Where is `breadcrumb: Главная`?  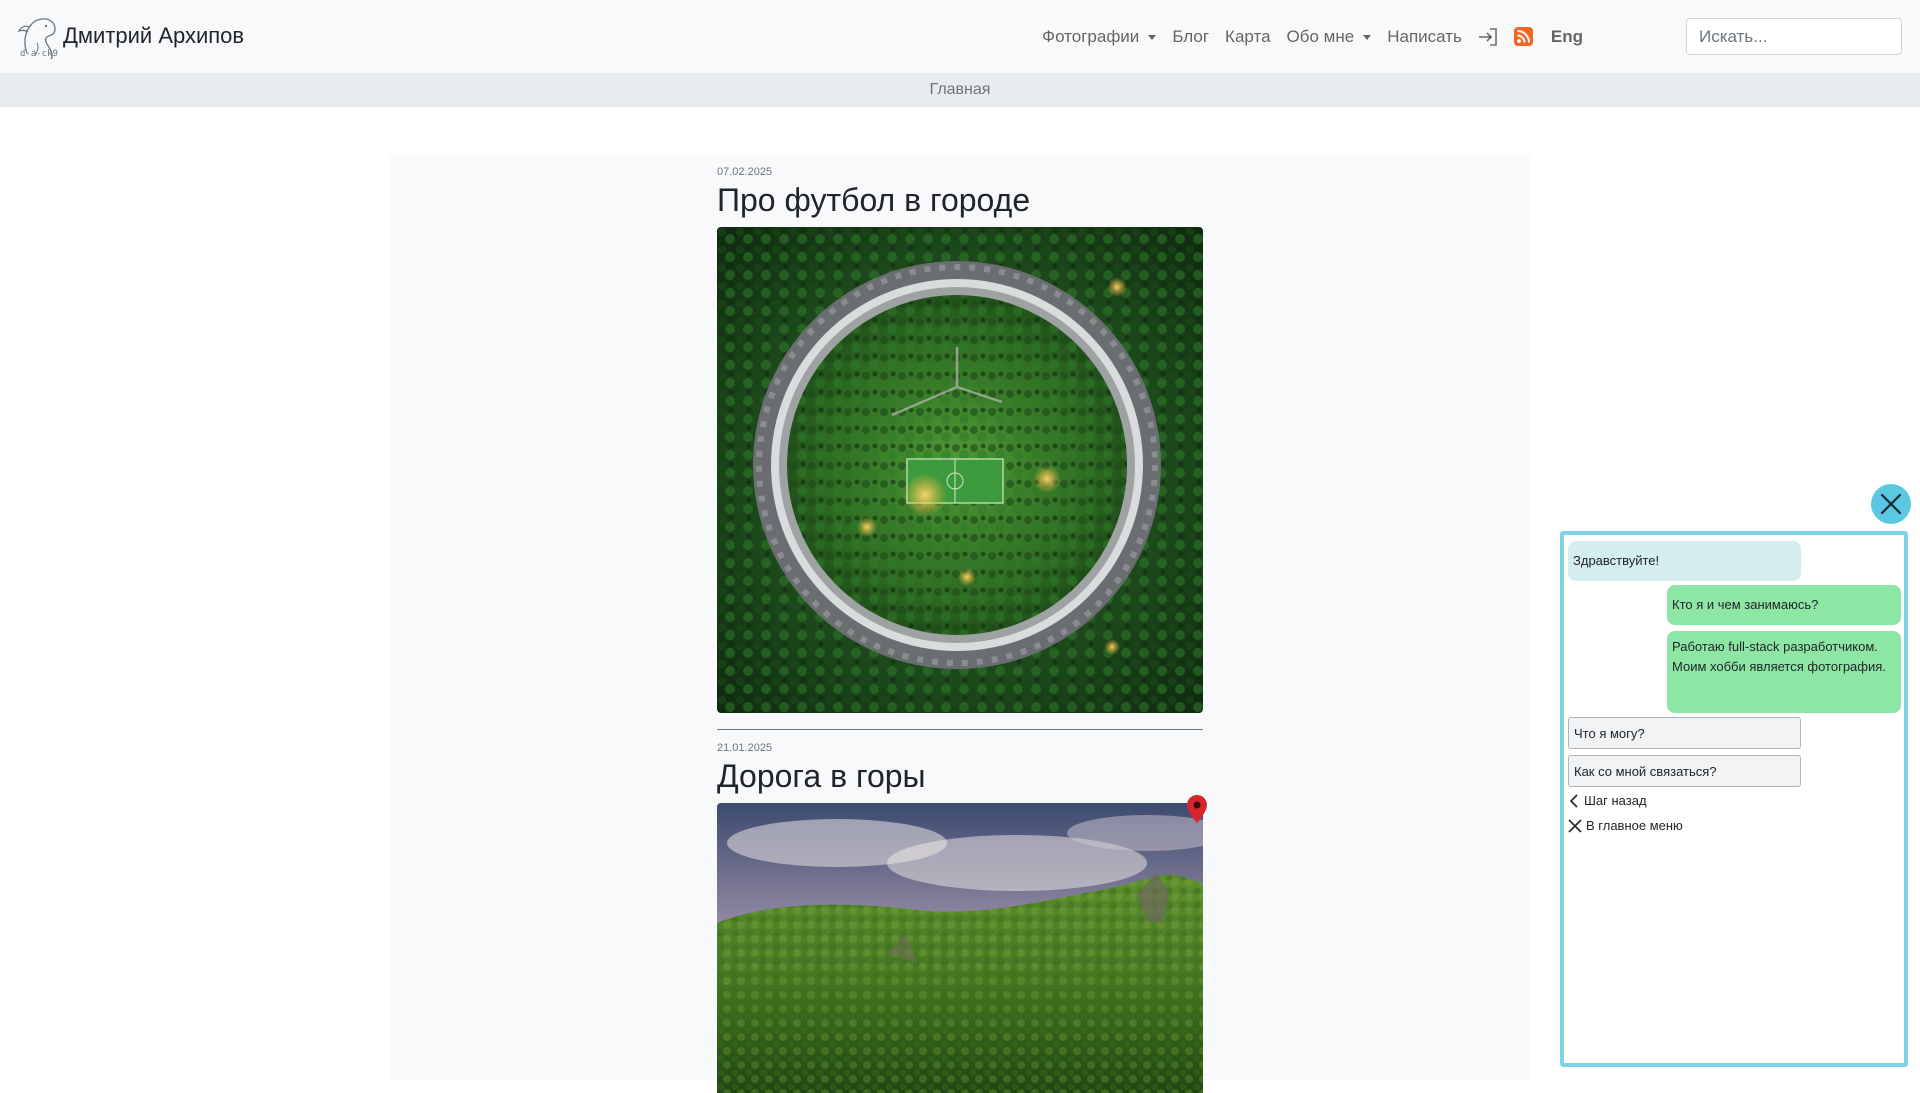
breadcrumb: Главная is located at coordinates (960, 90).